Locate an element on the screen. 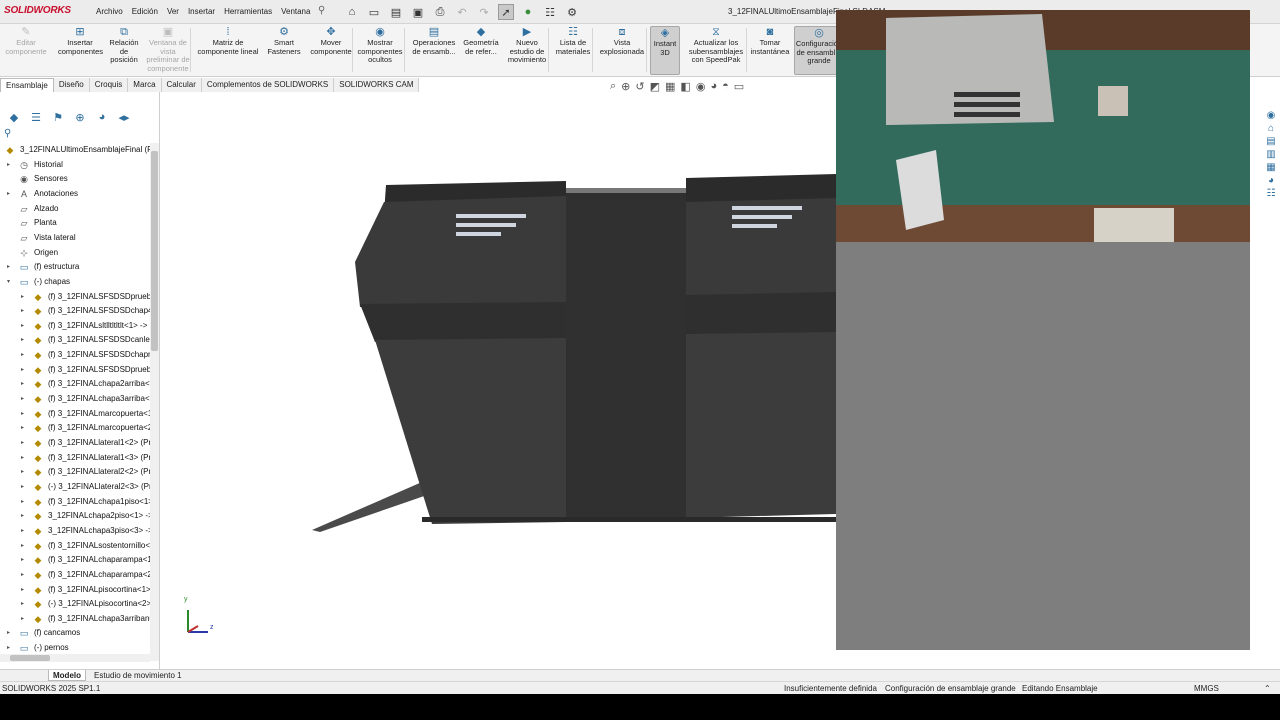 Image resolution: width=1280 pixels, height=720 pixels. tree-item: ▸ ◷ Historial is located at coordinates (35, 165).